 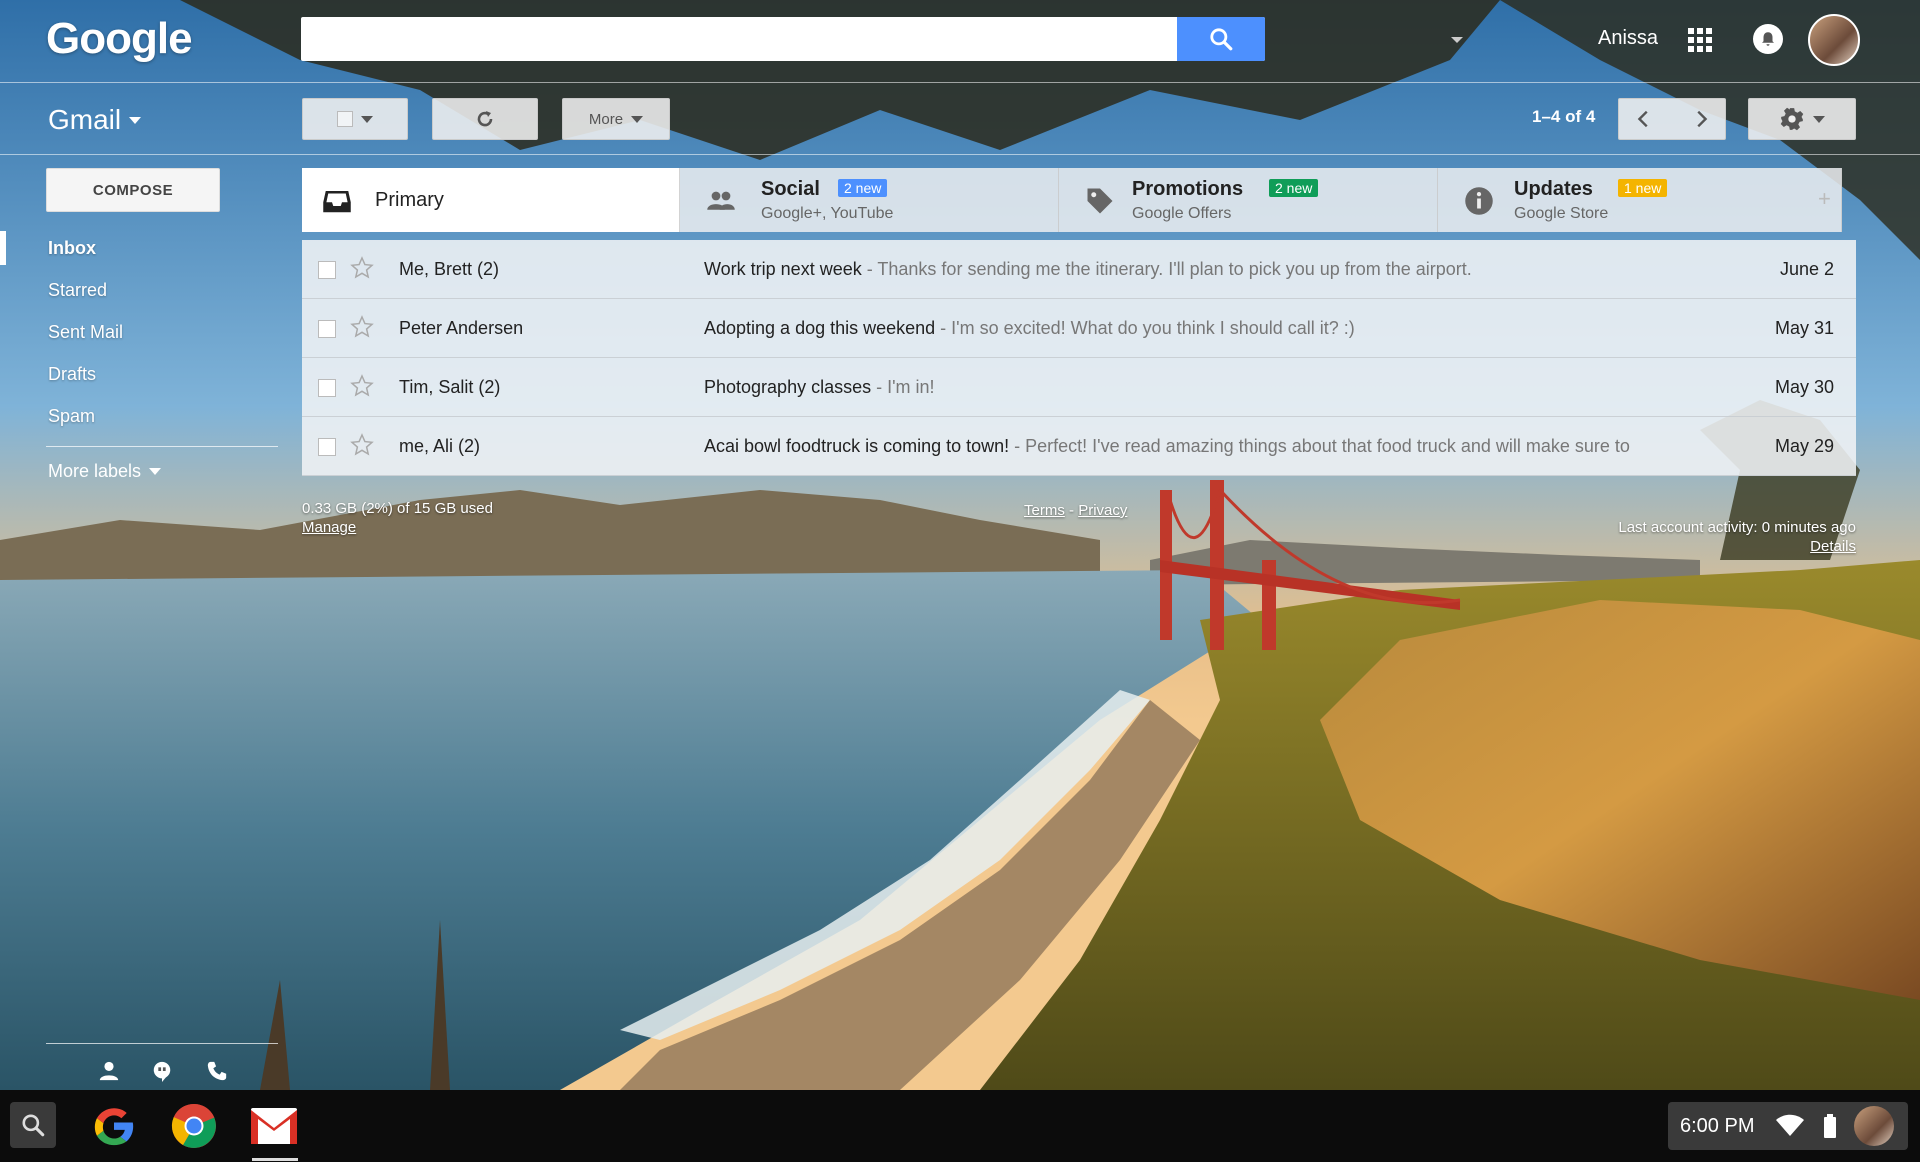 What do you see at coordinates (461, 328) in the screenshot?
I see `message-sender: Peter Andersen` at bounding box center [461, 328].